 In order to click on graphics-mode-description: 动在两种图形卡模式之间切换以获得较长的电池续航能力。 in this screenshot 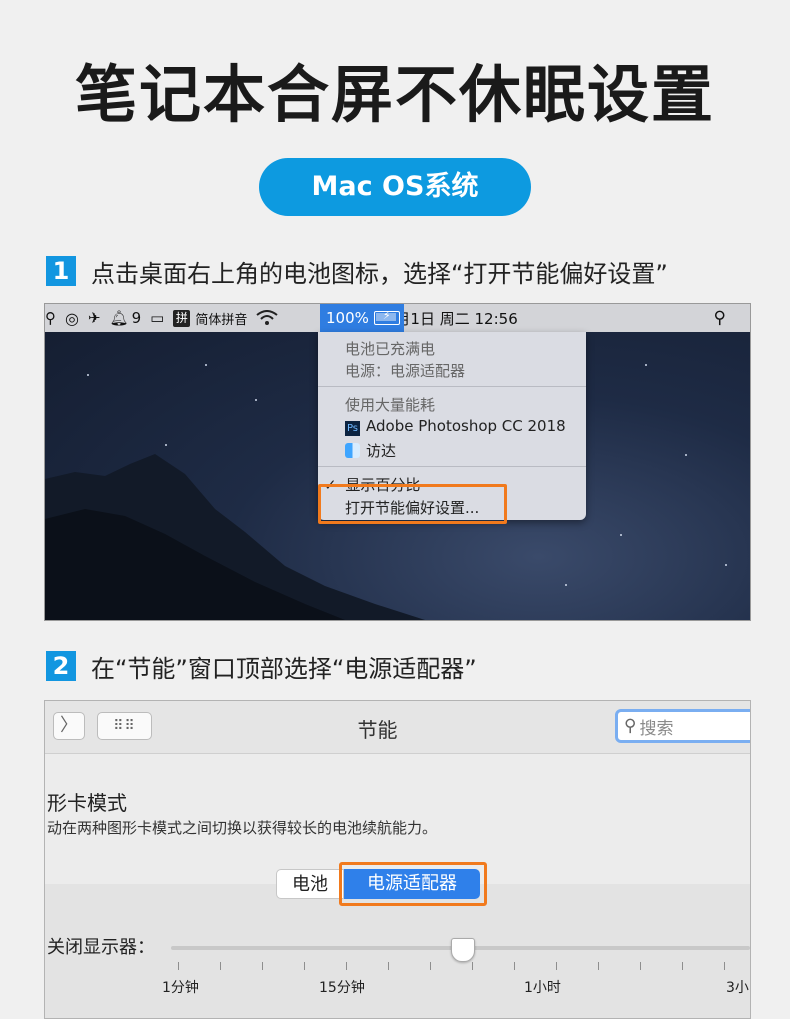, I will do `click(242, 828)`.